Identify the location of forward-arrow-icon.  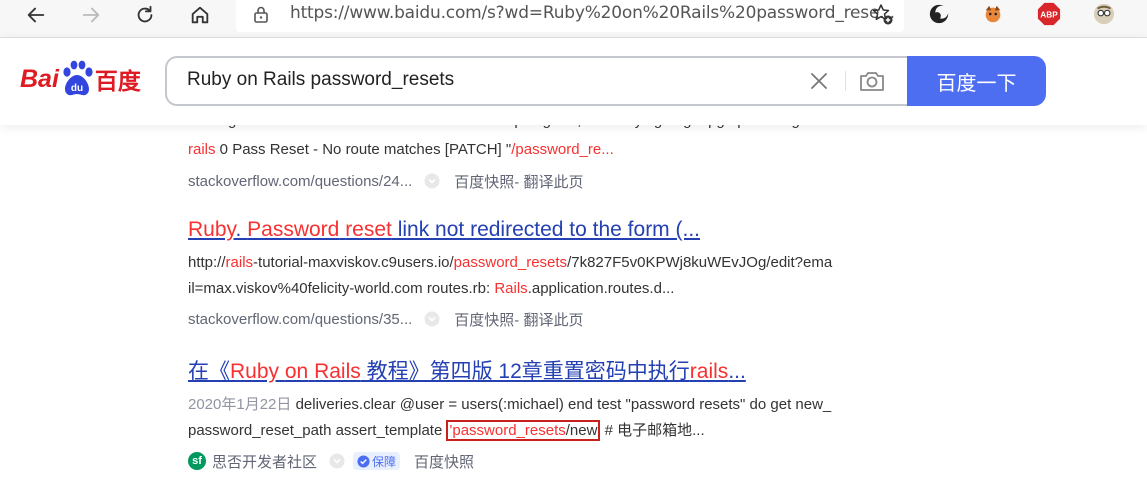
(91, 15).